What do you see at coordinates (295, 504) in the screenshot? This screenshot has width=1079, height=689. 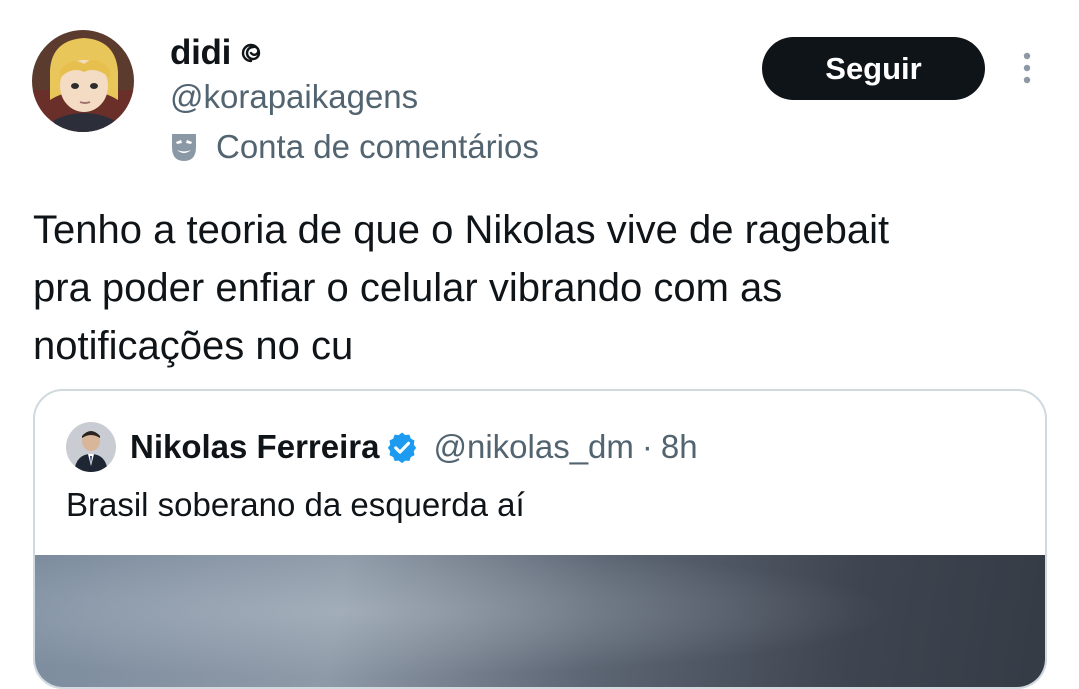 I see `quoted-tweet-text: Brasil soberano da esquerda aí` at bounding box center [295, 504].